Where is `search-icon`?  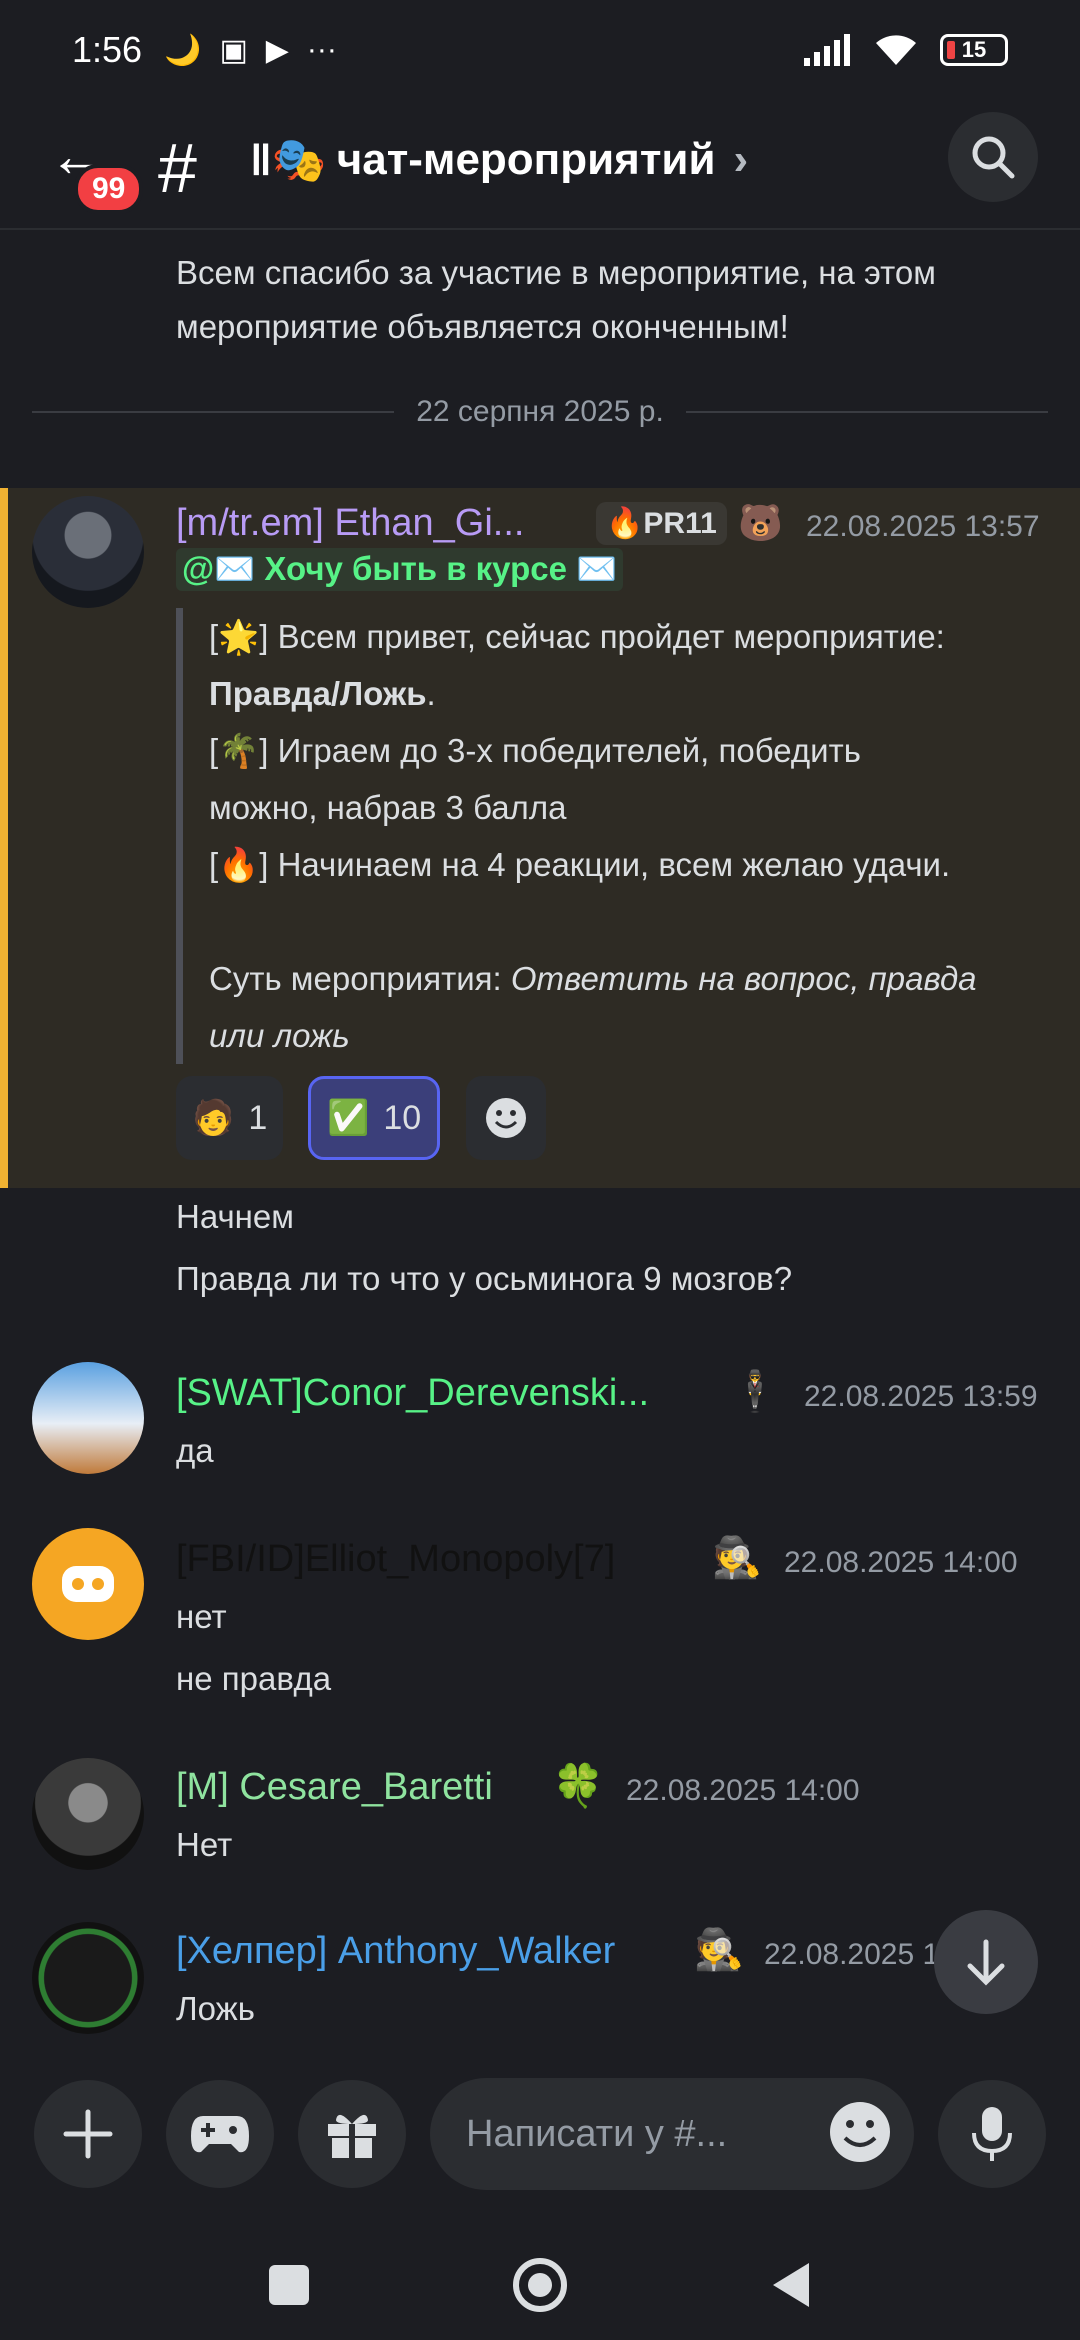 search-icon is located at coordinates (993, 157).